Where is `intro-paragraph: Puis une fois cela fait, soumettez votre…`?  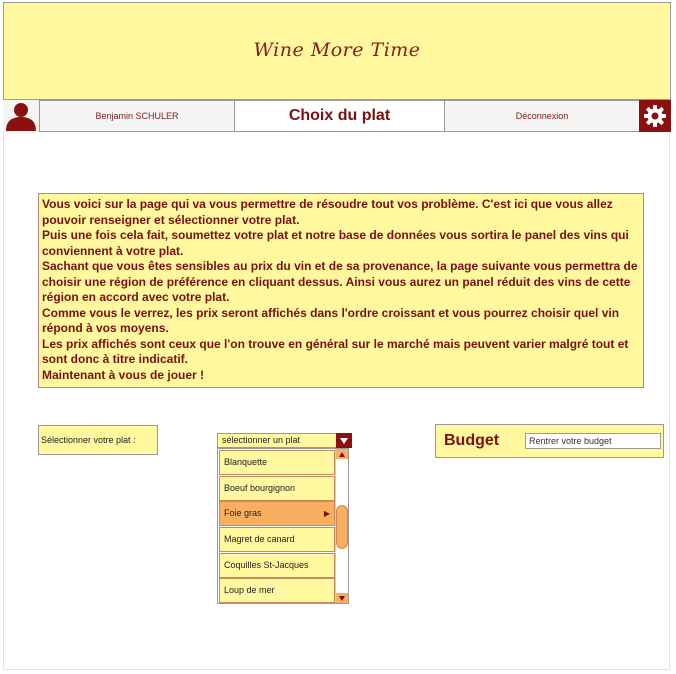 intro-paragraph: Puis une fois cela fait, soumettez votre… is located at coordinates (335, 243).